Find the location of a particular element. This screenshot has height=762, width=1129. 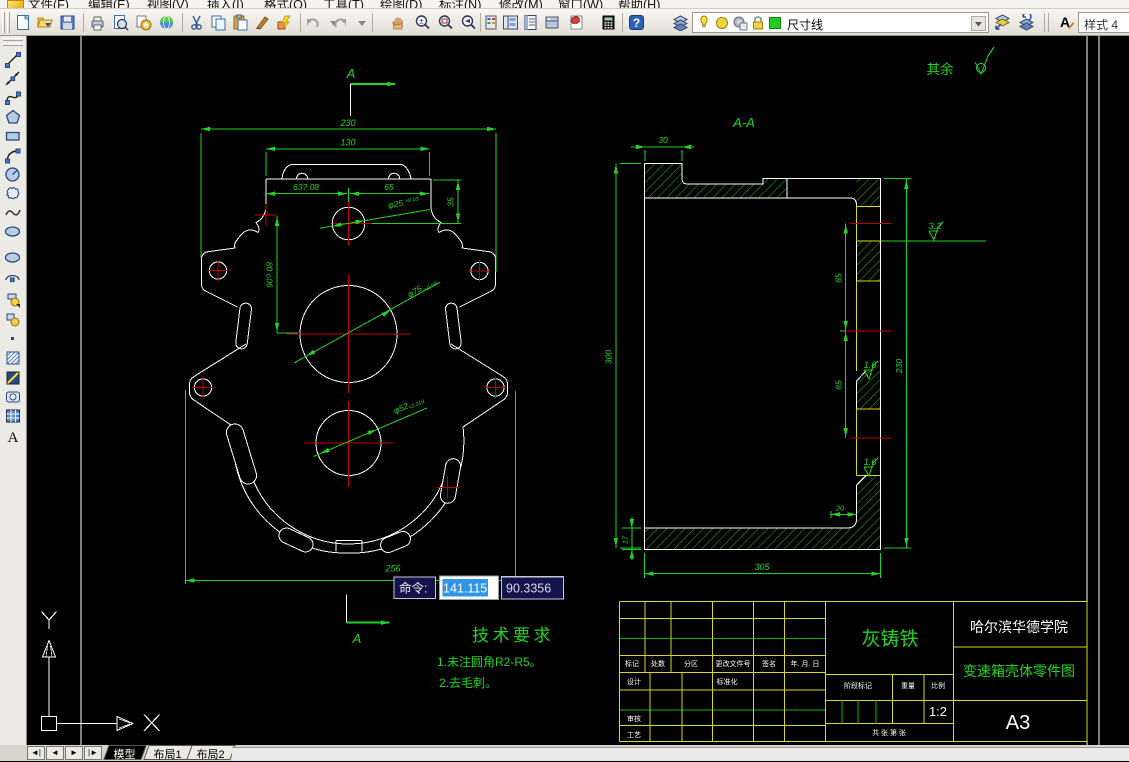

svg-text: 哈尔滨华德学院 is located at coordinates (1019, 627).